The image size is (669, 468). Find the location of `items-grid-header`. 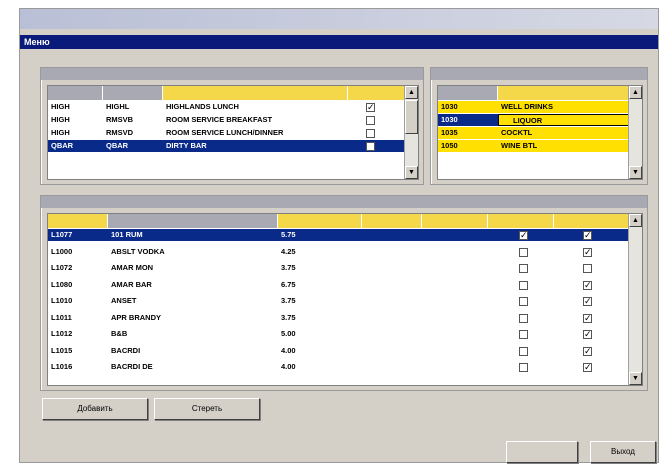

items-grid-header is located at coordinates (345, 221).